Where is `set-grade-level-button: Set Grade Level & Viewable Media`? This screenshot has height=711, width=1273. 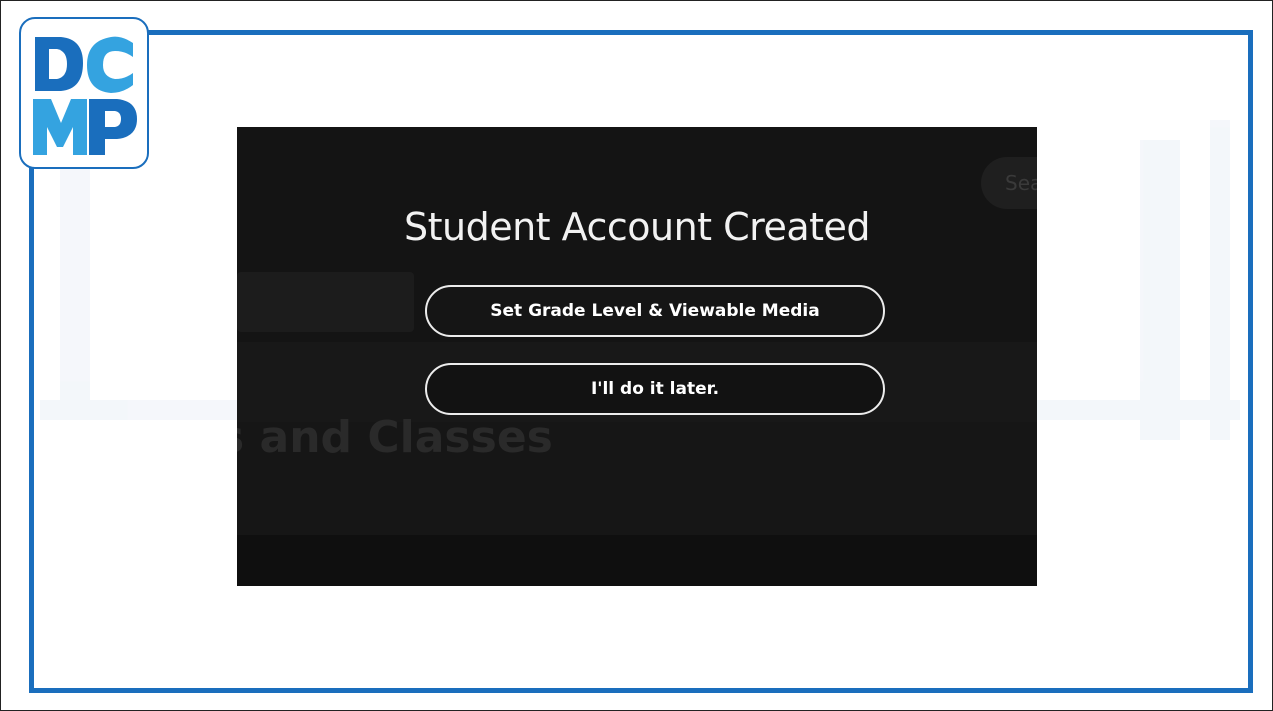
set-grade-level-button: Set Grade Level & Viewable Media is located at coordinates (655, 311).